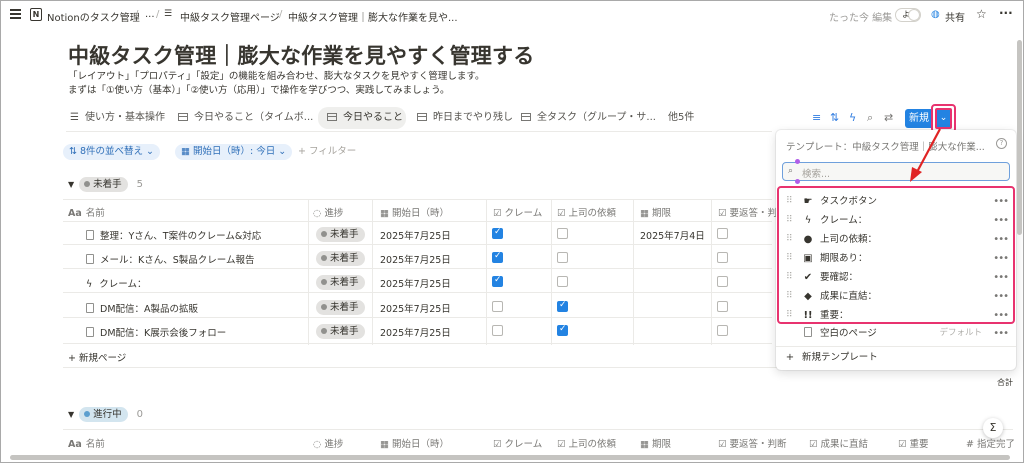  What do you see at coordinates (140, 184) in the screenshot?
I see `group-count: 5` at bounding box center [140, 184].